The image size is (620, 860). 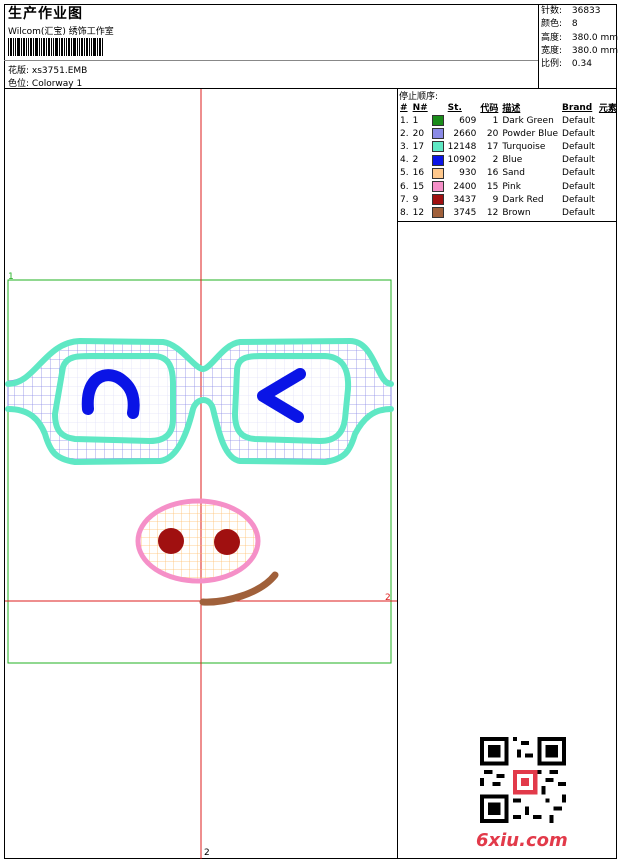 What do you see at coordinates (404, 212) in the screenshot?
I see `row-index: 8.` at bounding box center [404, 212].